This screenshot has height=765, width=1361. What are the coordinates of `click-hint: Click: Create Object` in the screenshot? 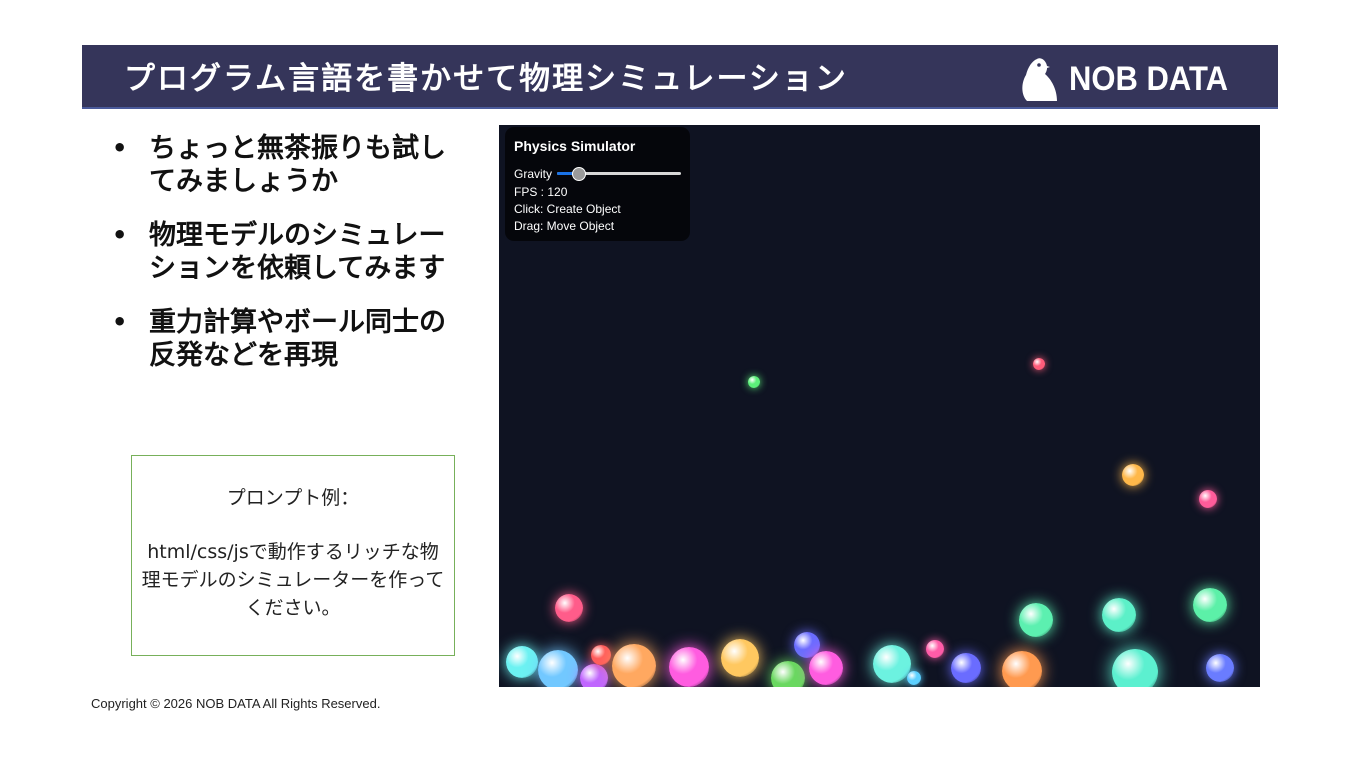 It's located at (567, 209).